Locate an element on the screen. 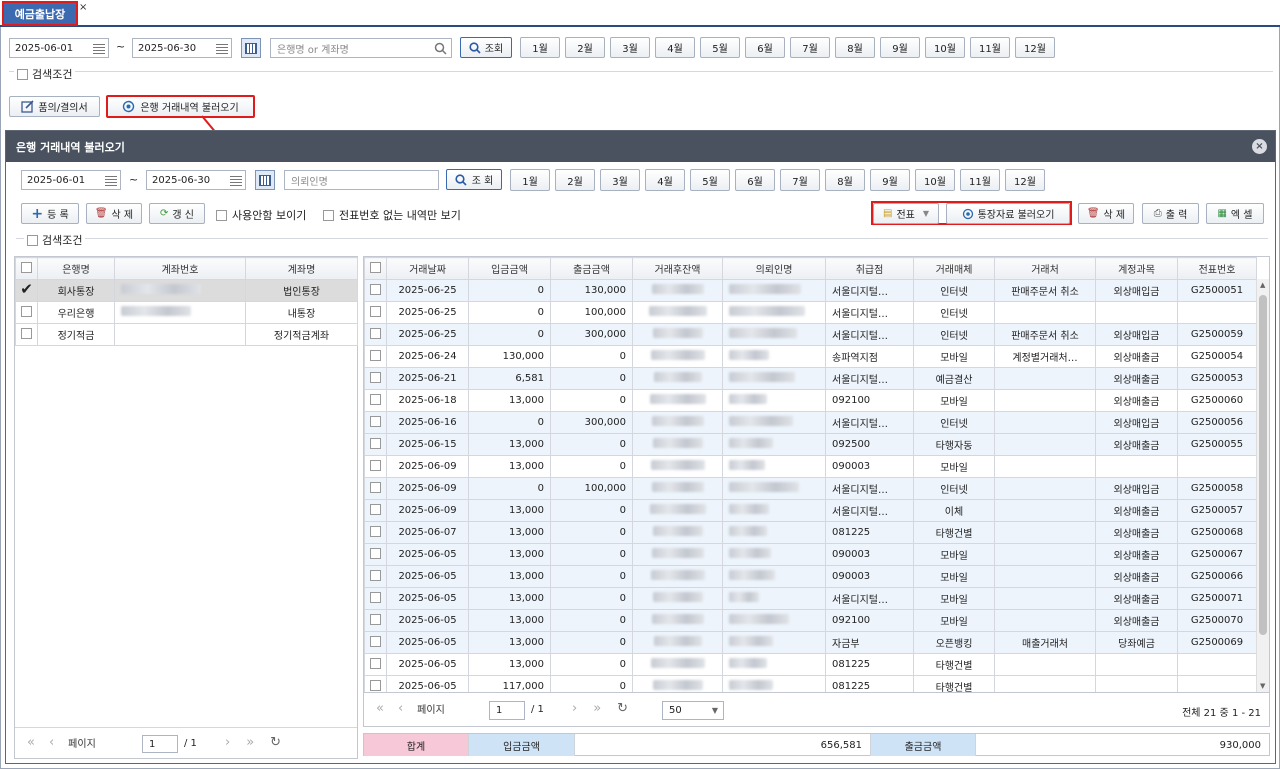  scroll-down-icon: ▼ is located at coordinates (1262, 686).